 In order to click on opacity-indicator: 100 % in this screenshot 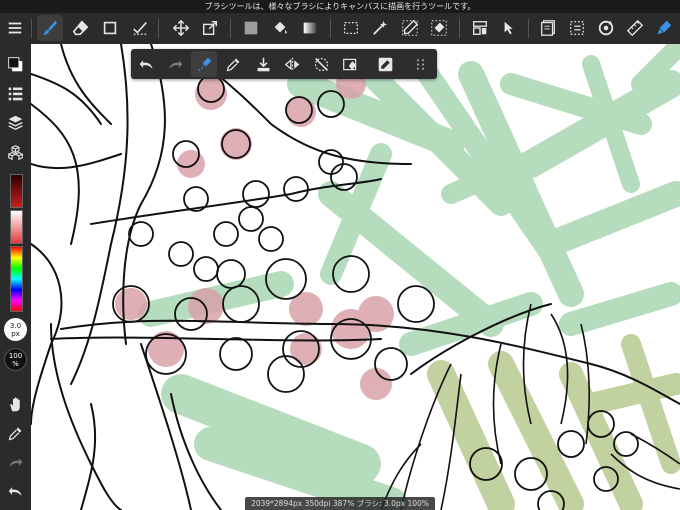, I will do `click(15, 359)`.